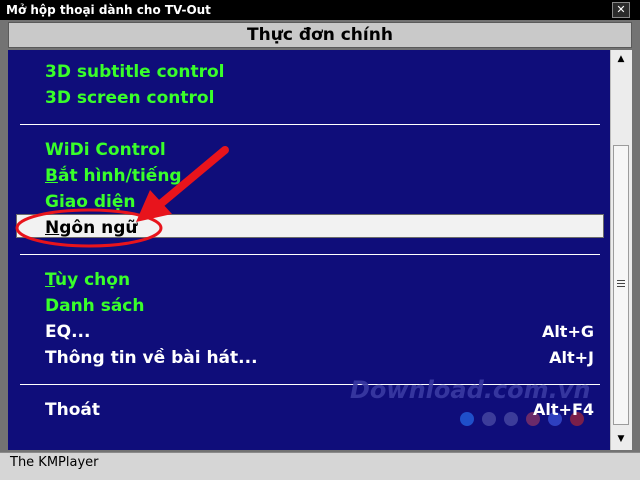 This screenshot has height=480, width=640. Describe the element at coordinates (567, 331) in the screenshot. I see `shortcut-eq: Alt+G` at that location.